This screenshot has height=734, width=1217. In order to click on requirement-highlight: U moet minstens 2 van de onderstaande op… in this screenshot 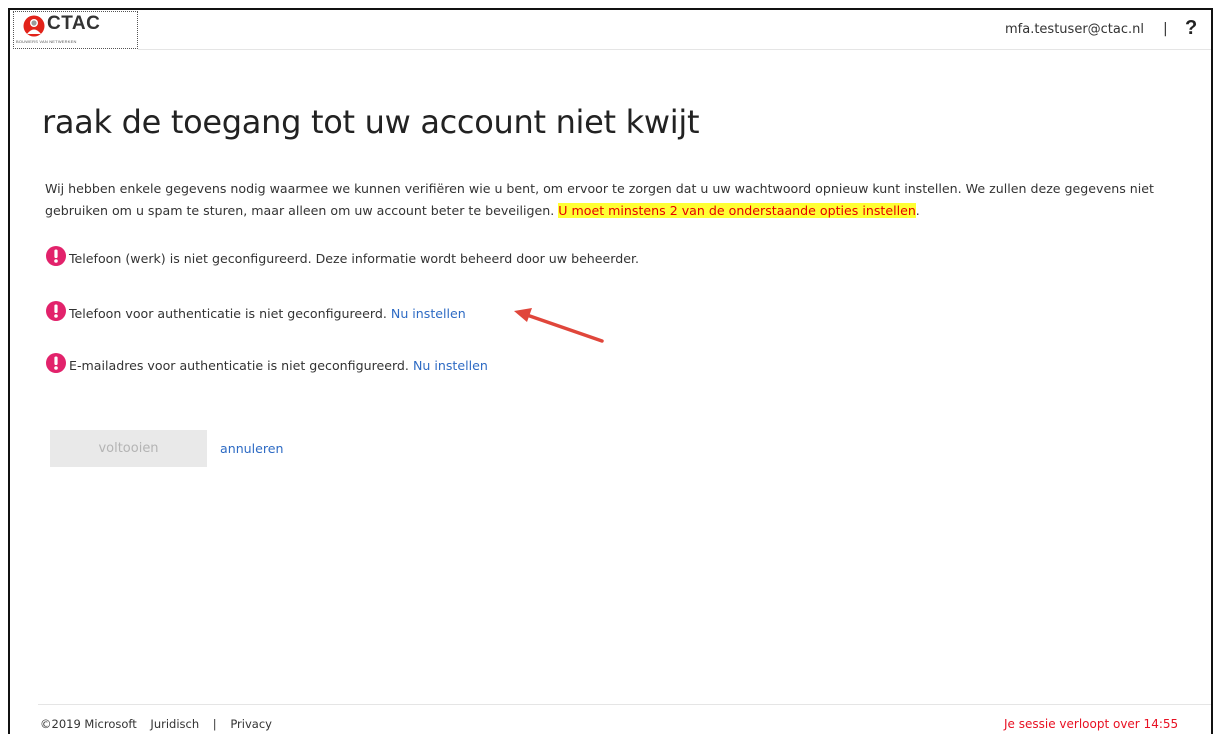, I will do `click(737, 210)`.